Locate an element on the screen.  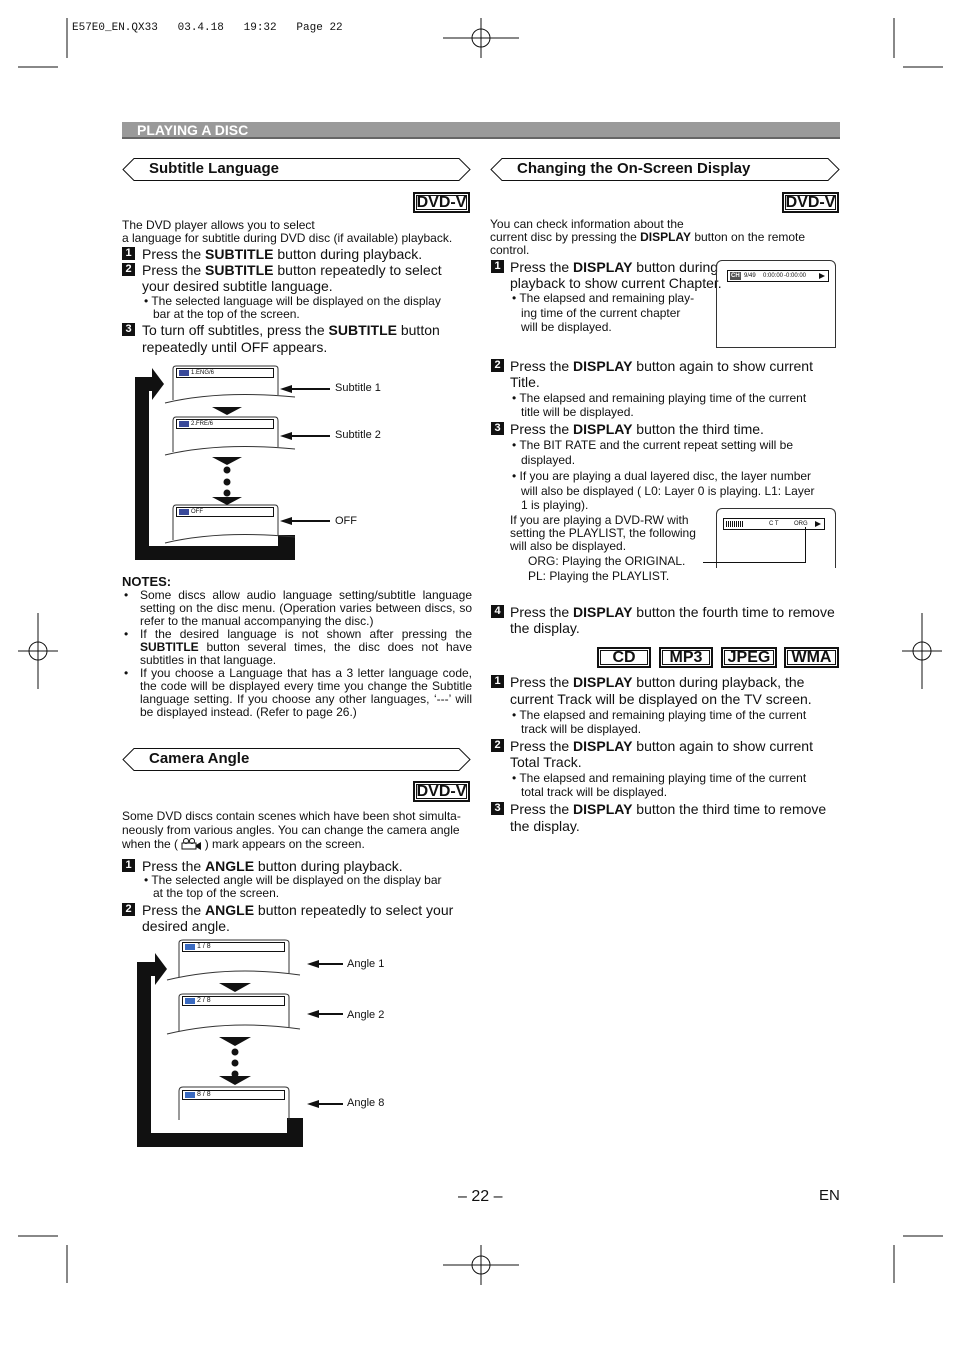
repeat-indicator: C T is located at coordinates (774, 524).